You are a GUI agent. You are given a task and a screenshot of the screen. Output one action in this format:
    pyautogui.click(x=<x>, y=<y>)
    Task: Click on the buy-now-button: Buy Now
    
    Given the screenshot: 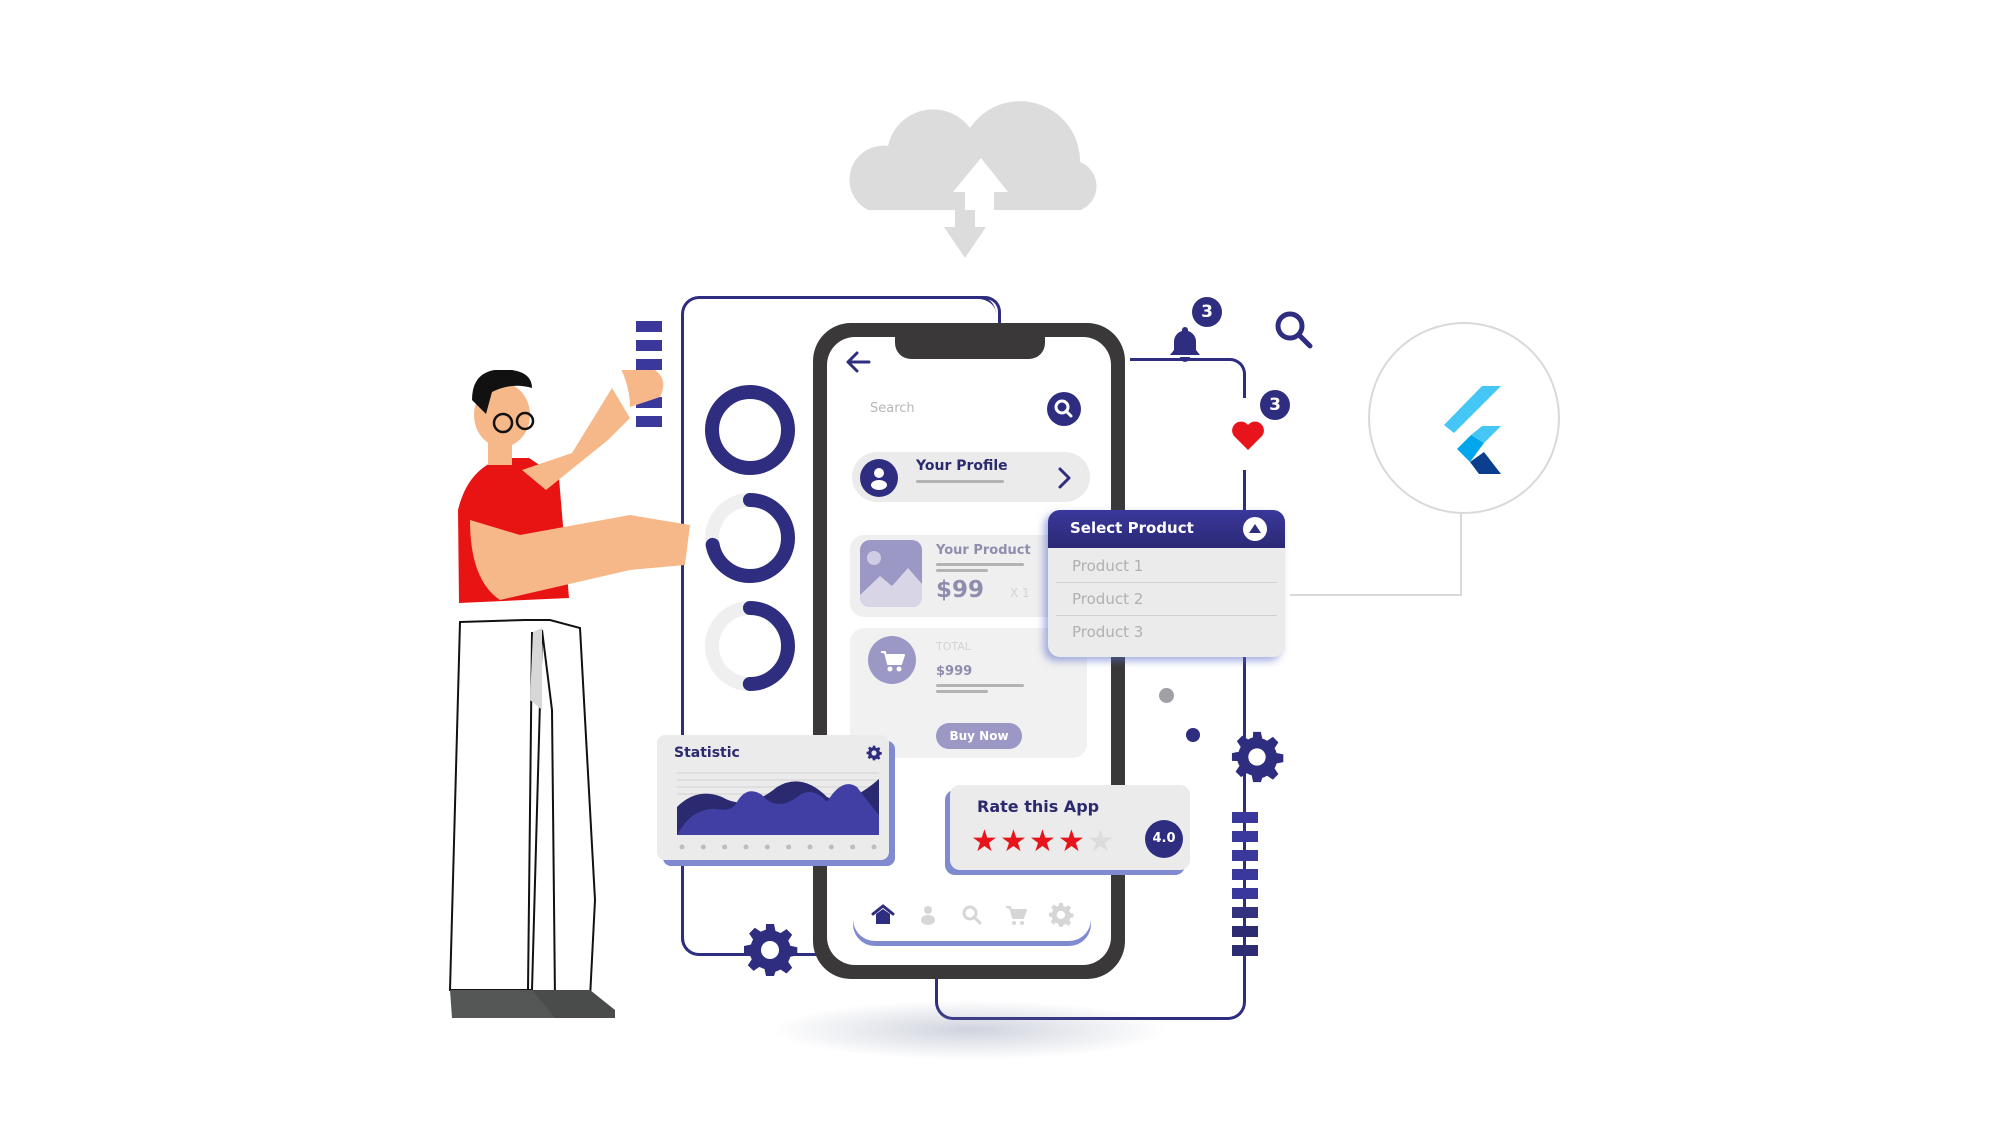 What is the action you would take?
    pyautogui.click(x=979, y=736)
    